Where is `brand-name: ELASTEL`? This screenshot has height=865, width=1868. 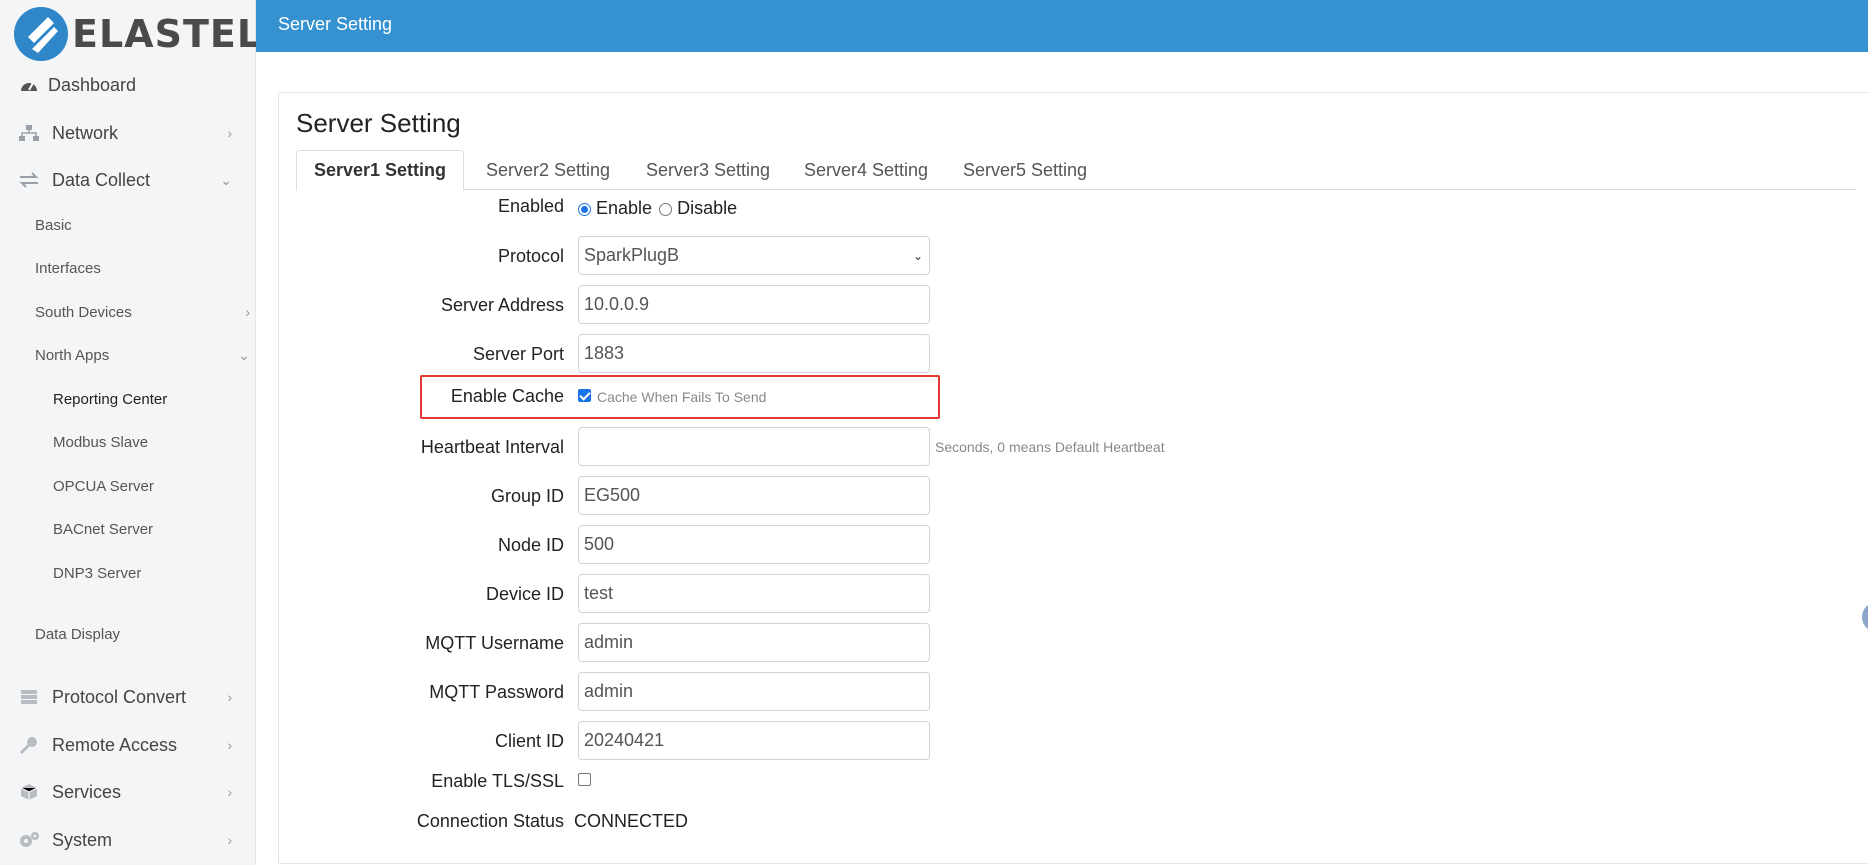
brand-name: ELASTEL is located at coordinates (167, 34).